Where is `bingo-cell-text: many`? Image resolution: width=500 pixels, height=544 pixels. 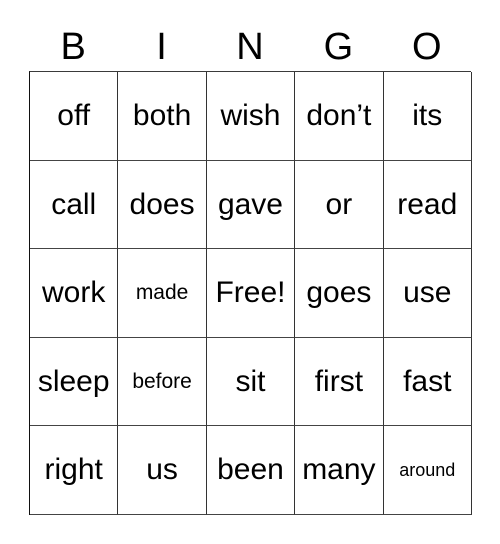 bingo-cell-text: many is located at coordinates (339, 470).